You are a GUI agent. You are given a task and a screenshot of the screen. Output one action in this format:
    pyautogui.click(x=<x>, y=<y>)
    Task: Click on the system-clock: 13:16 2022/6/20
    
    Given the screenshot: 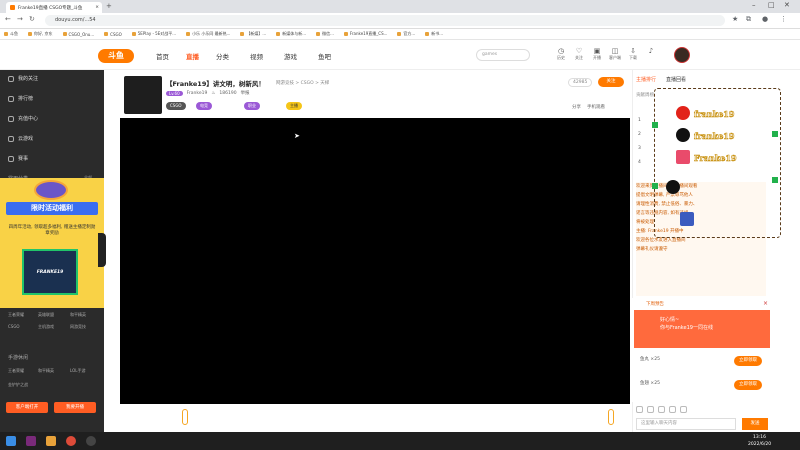 What is the action you would take?
    pyautogui.click(x=759, y=441)
    